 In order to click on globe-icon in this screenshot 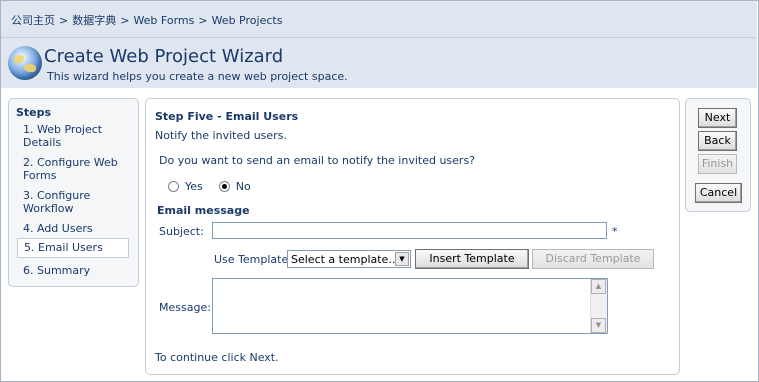, I will do `click(25, 63)`.